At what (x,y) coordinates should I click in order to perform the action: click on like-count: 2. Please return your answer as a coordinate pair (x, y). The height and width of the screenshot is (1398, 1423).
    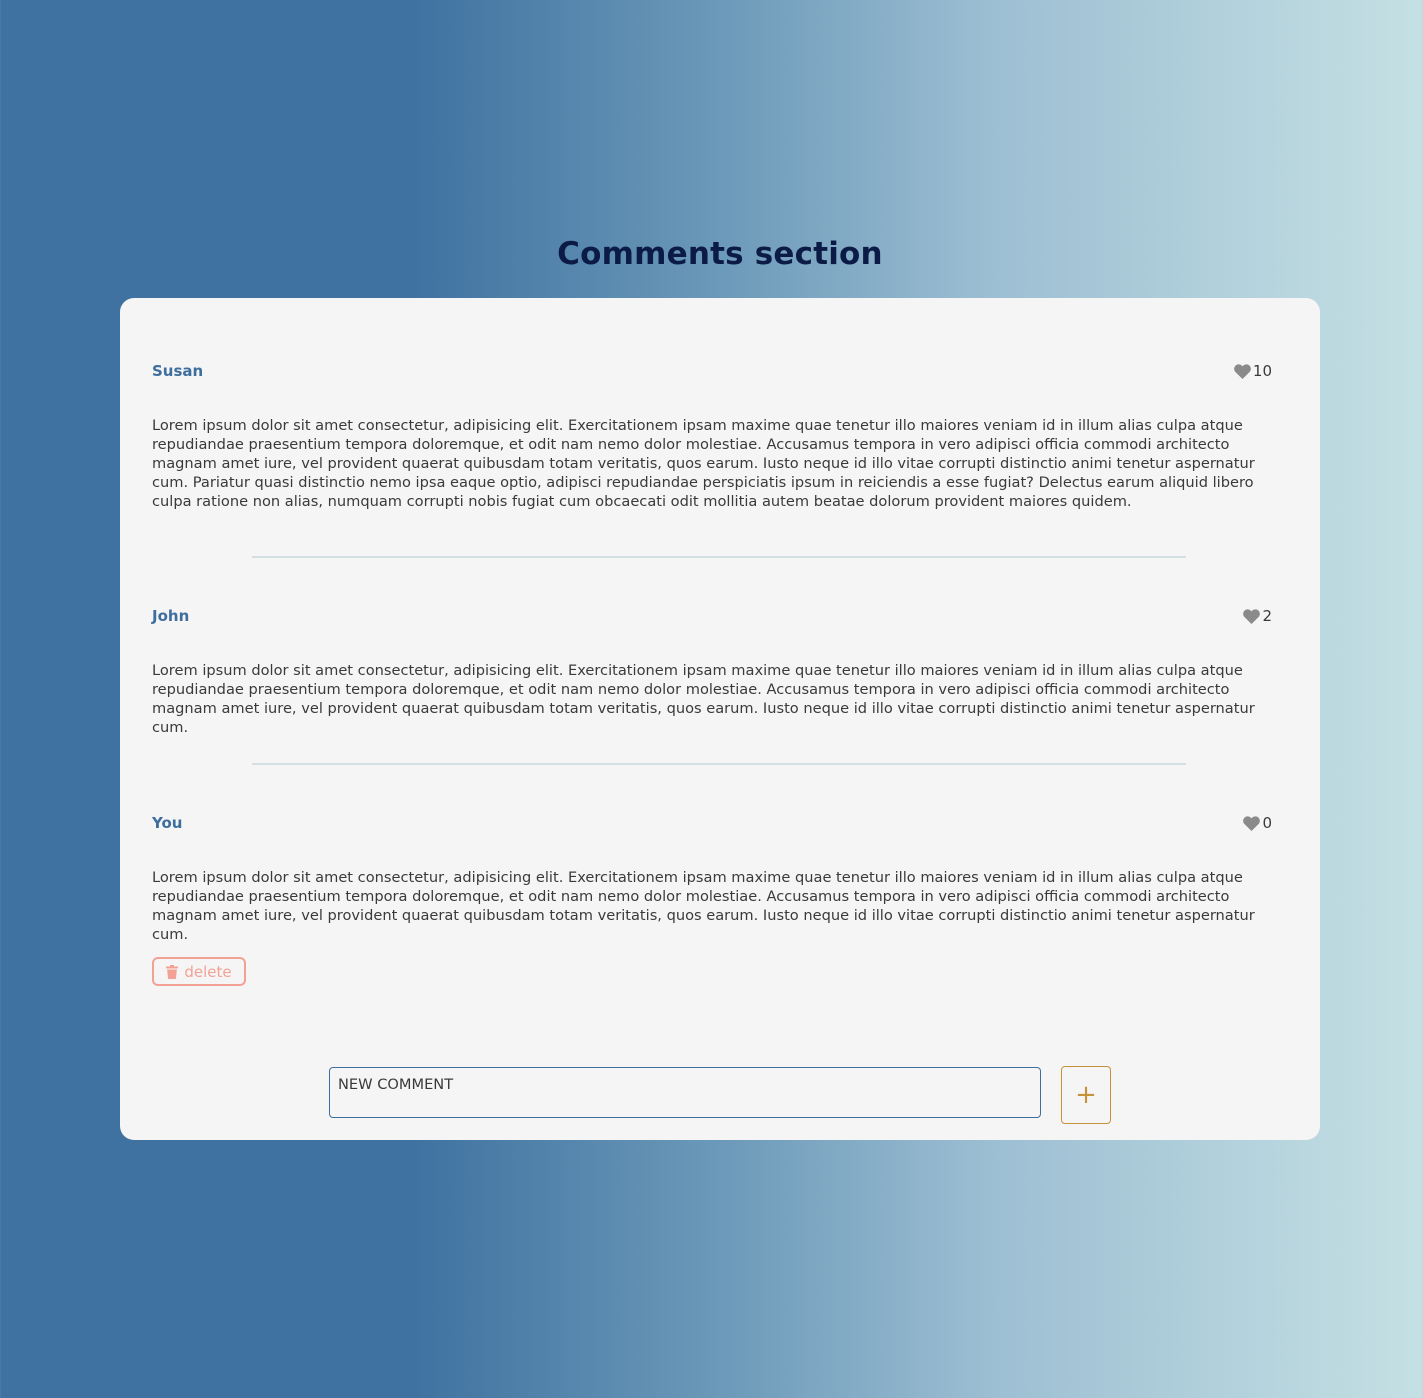
    Looking at the image, I should click on (1267, 616).